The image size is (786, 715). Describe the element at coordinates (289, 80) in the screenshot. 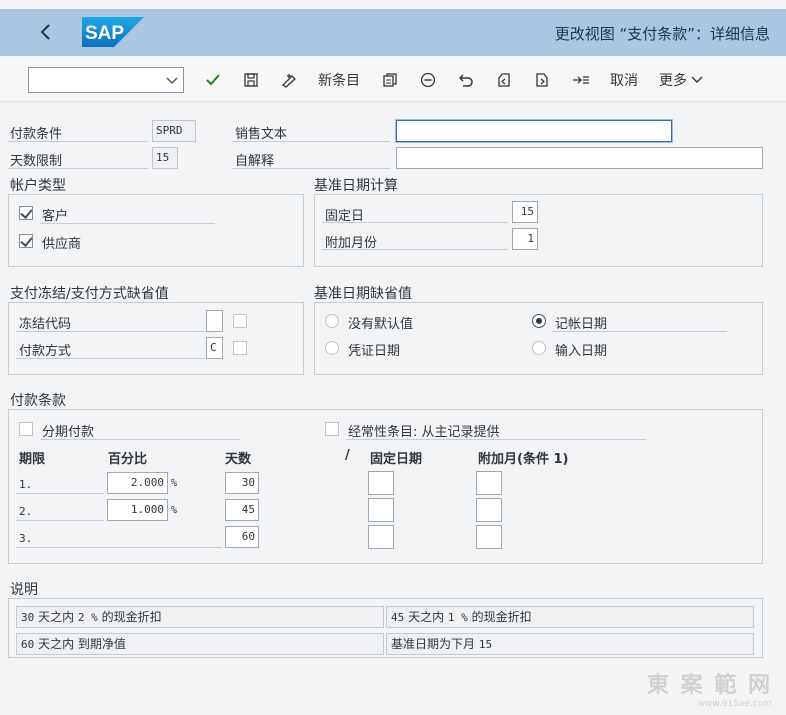

I see `display-change-button` at that location.